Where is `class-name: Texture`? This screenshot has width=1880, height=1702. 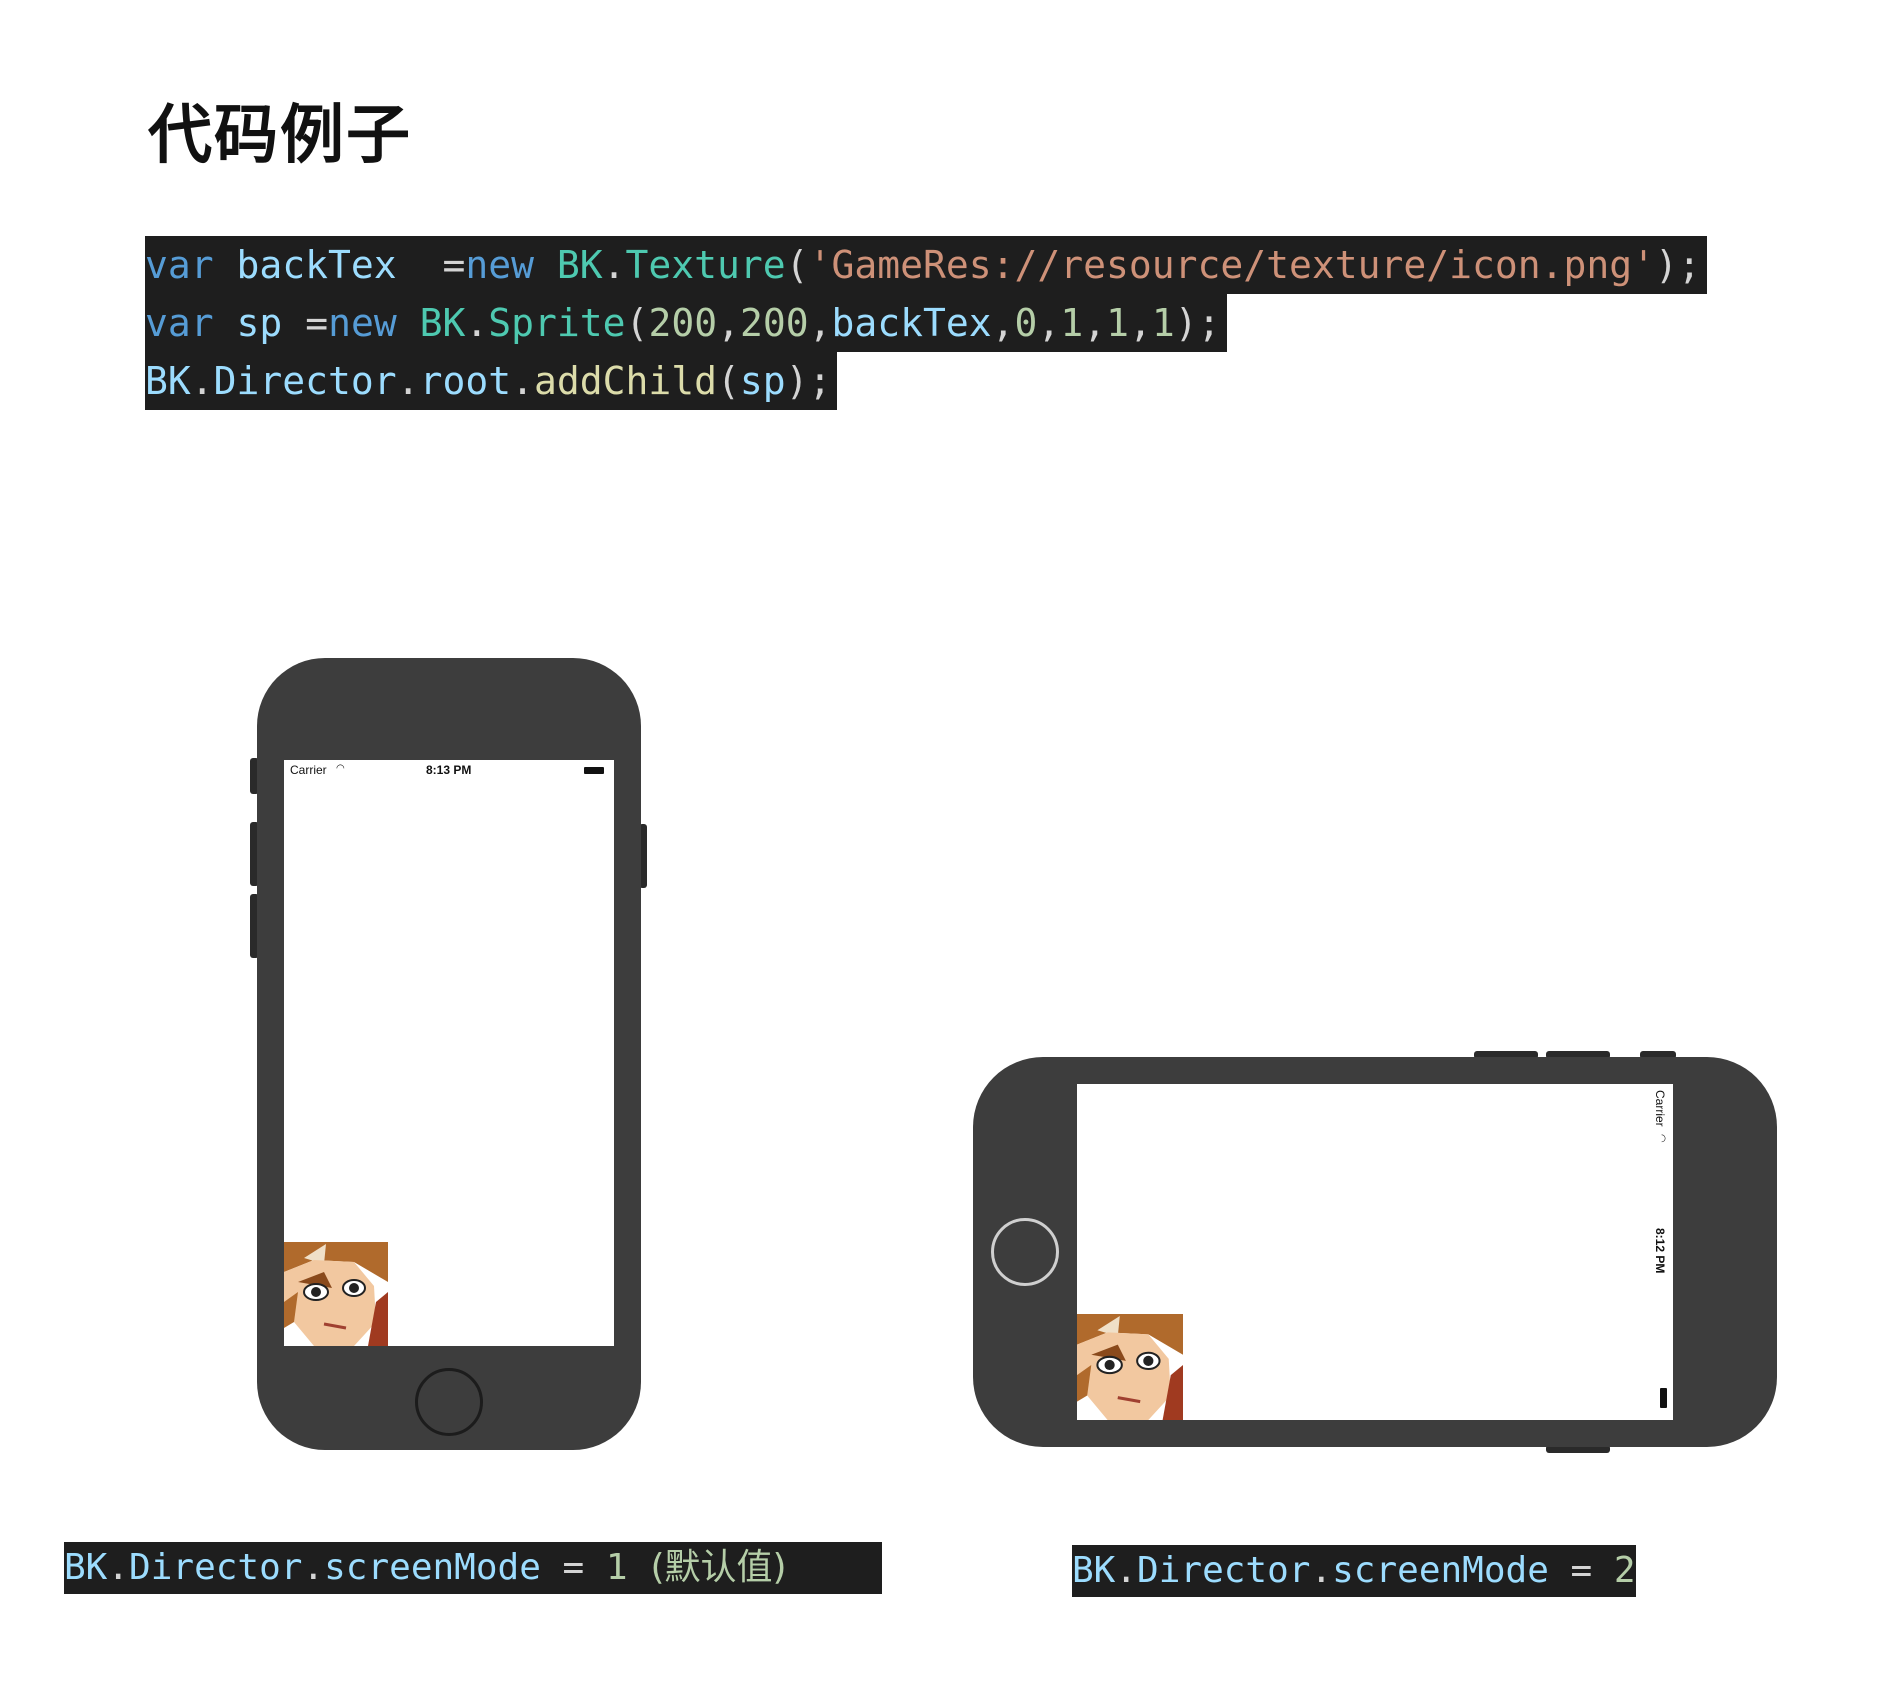
class-name: Texture is located at coordinates (705, 265).